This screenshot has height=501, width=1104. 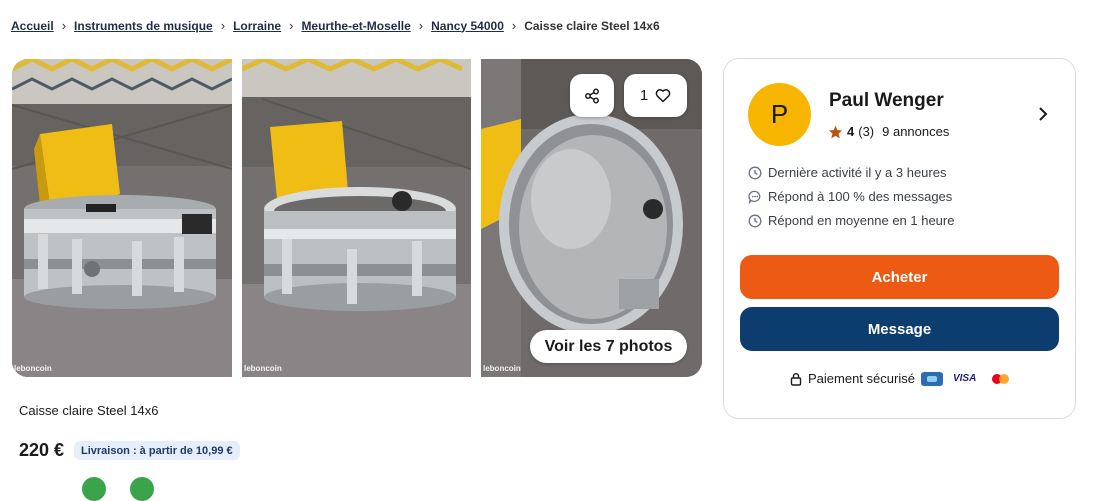 I want to click on favorite-button: 1, so click(x=655, y=95).